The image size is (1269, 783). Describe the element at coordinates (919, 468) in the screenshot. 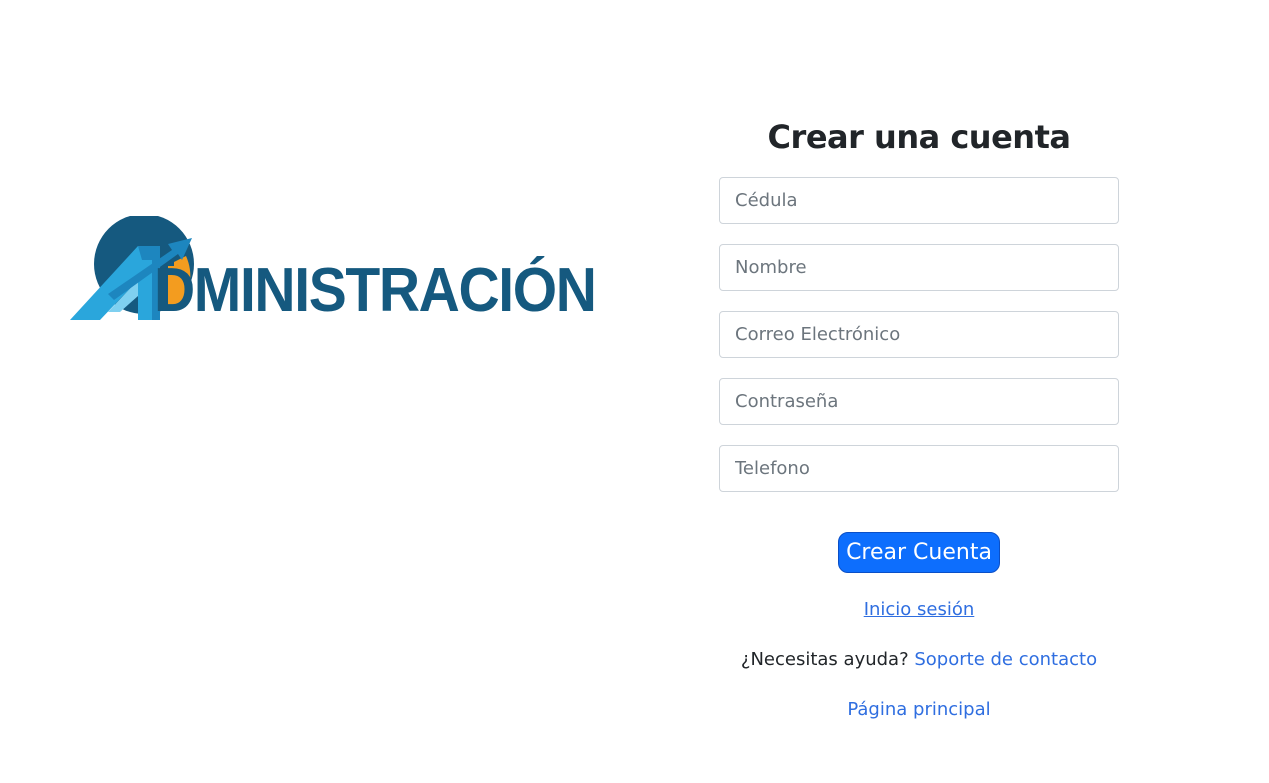

I see `phone-field` at that location.